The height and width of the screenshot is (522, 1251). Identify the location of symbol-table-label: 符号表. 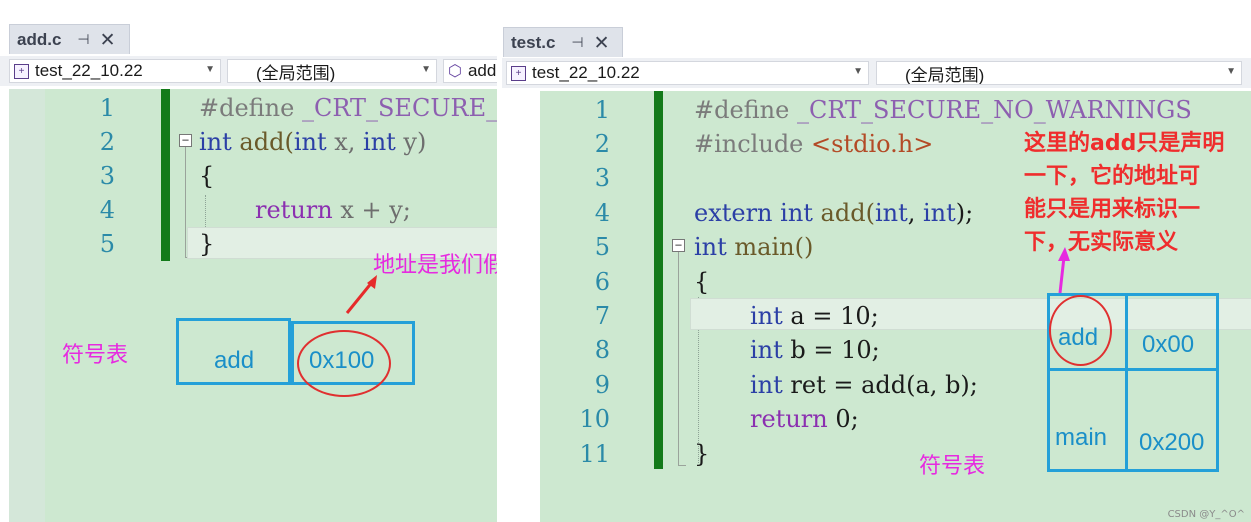
(95, 355).